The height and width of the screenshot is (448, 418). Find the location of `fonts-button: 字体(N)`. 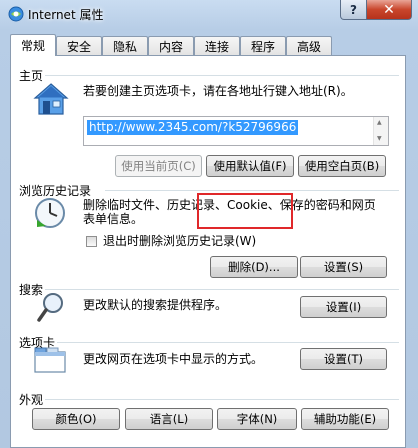

fonts-button: 字体(N) is located at coordinates (257, 419).